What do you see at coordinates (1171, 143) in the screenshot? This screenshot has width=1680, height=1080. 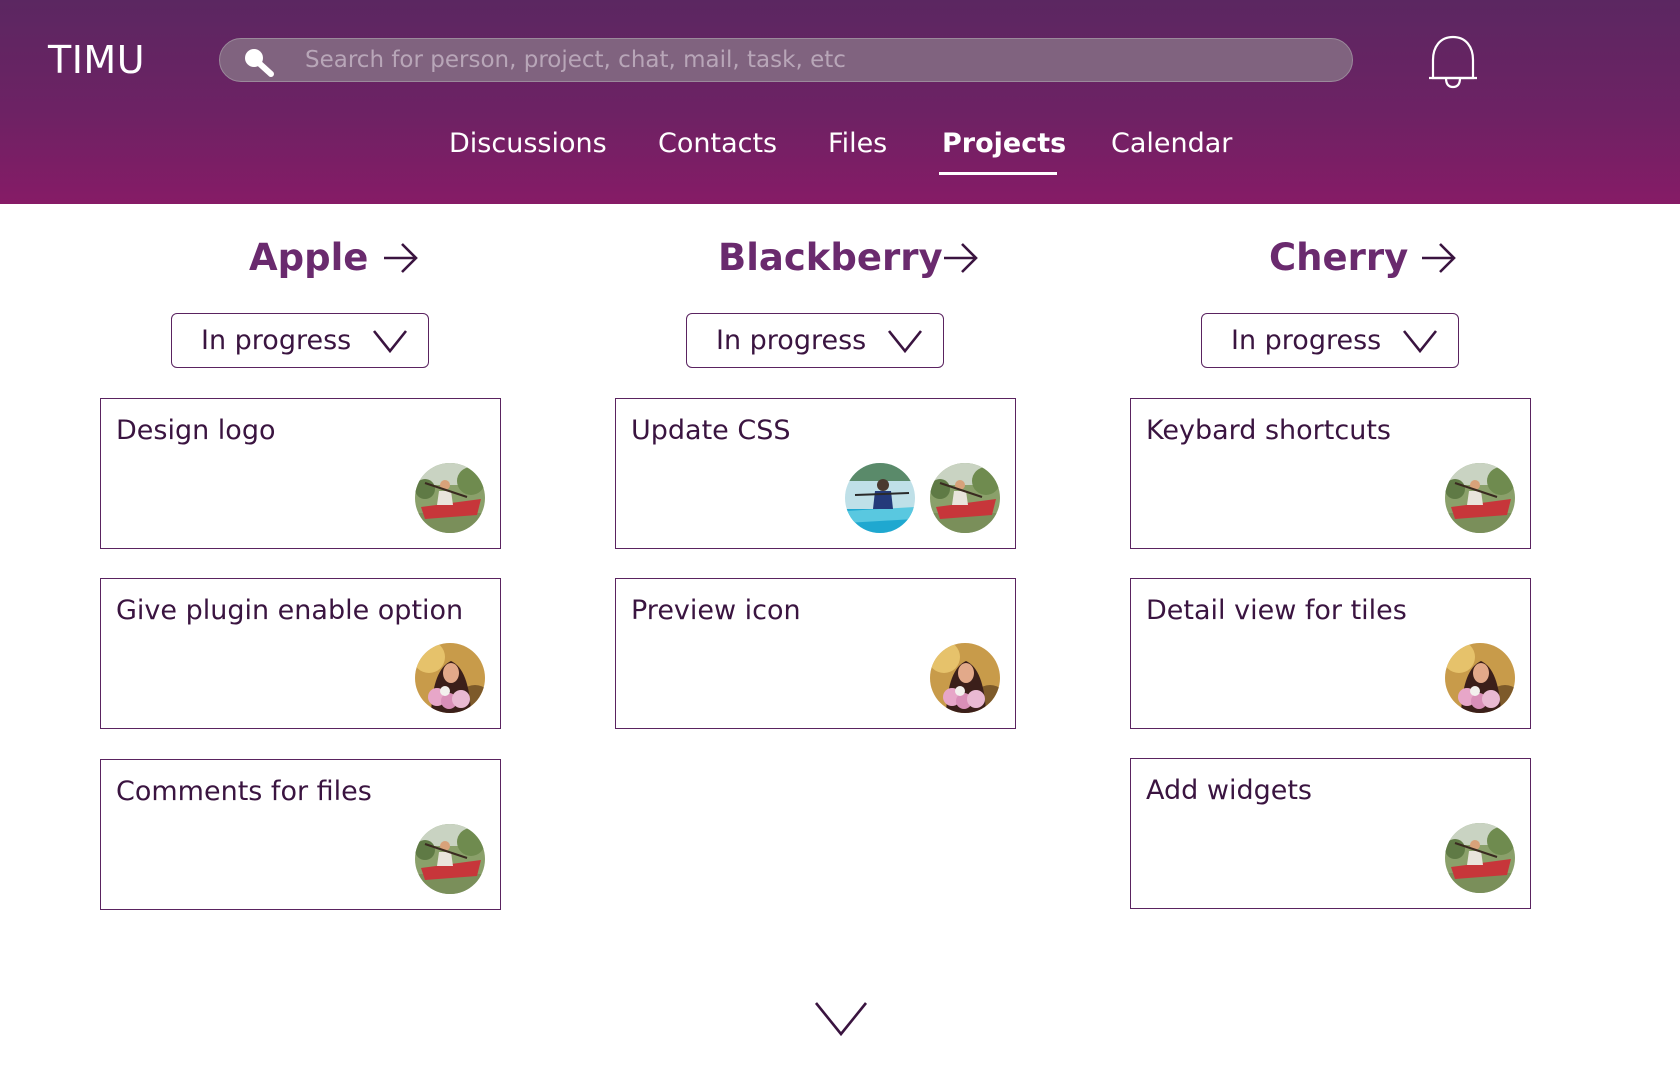 I see `tab-calendar: Calendar` at bounding box center [1171, 143].